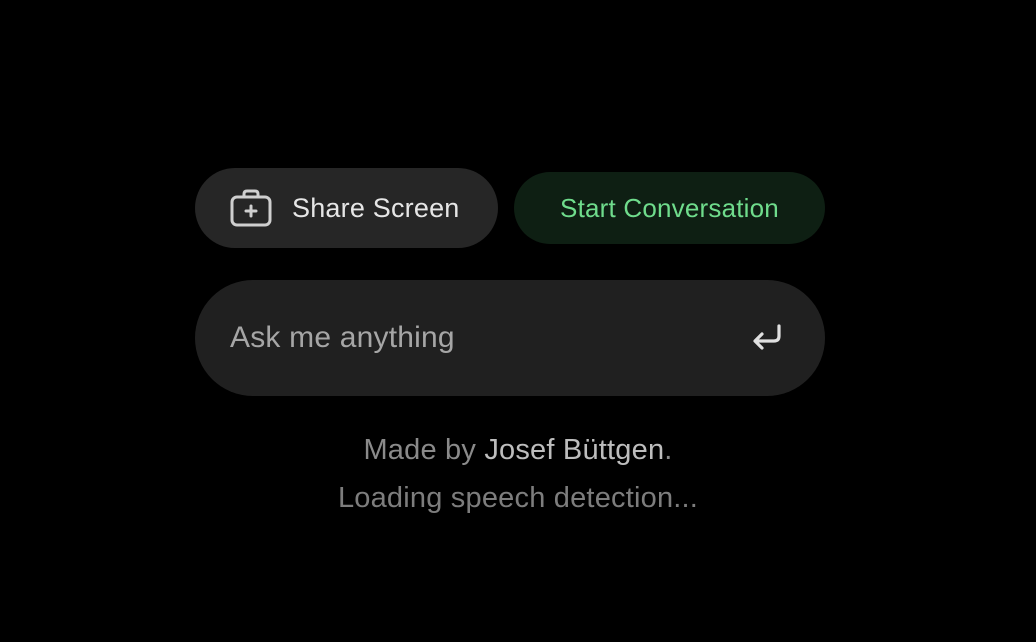  I want to click on enter-return-icon, so click(767, 338).